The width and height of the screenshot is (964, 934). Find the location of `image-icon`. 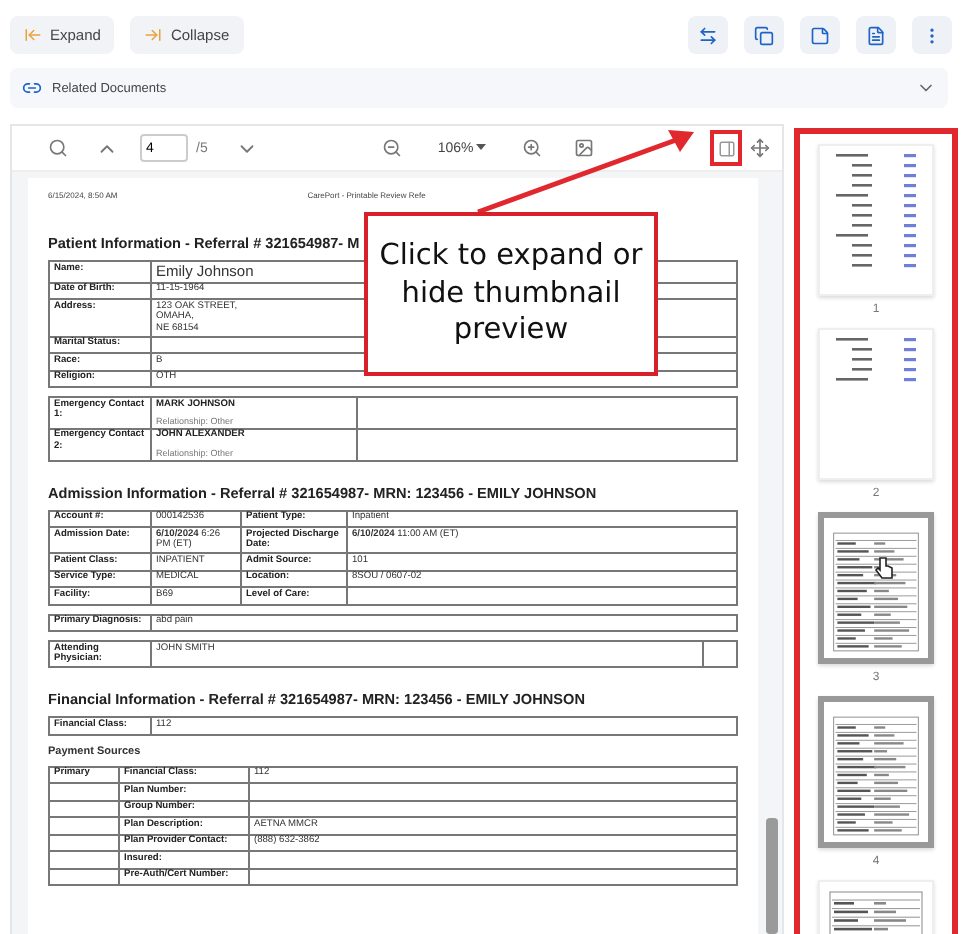

image-icon is located at coordinates (583, 148).